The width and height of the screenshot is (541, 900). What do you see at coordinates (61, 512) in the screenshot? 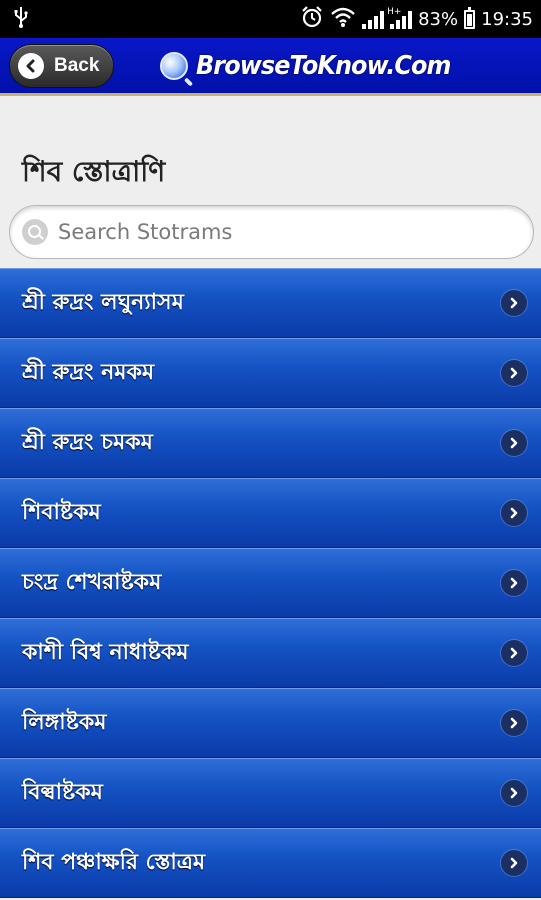
I see `list-item-label: শিবাষ্টকম` at bounding box center [61, 512].